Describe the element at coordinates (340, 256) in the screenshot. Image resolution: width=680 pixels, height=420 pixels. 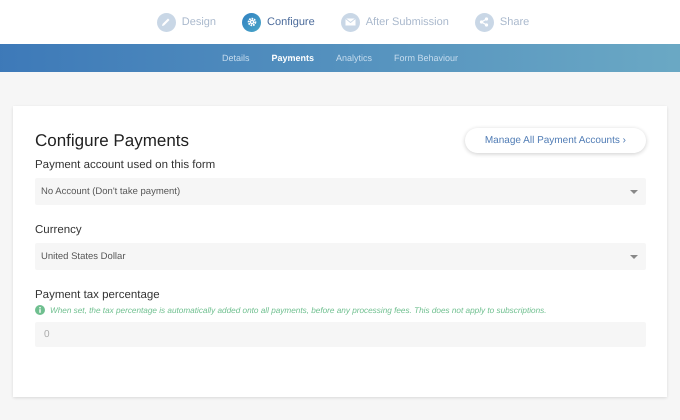
I see `select-field: United States Dollar` at that location.